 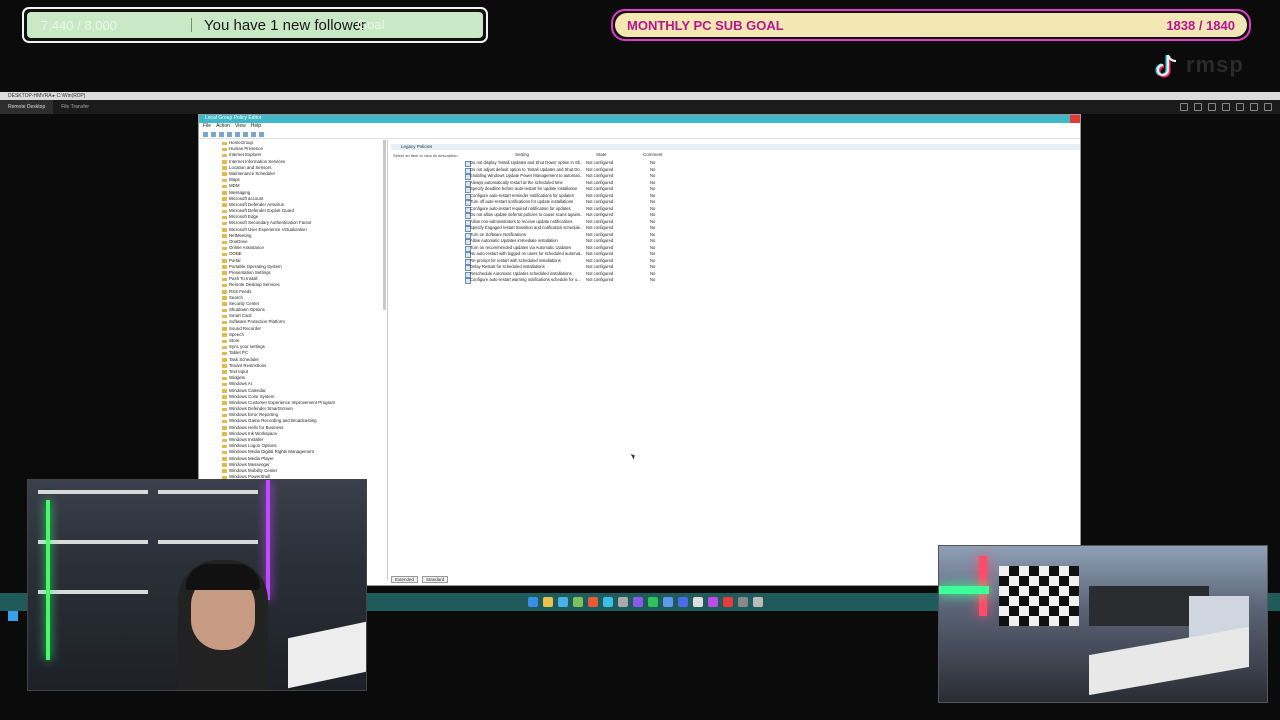 I want to click on show-tree-icon, so click(x=229, y=134).